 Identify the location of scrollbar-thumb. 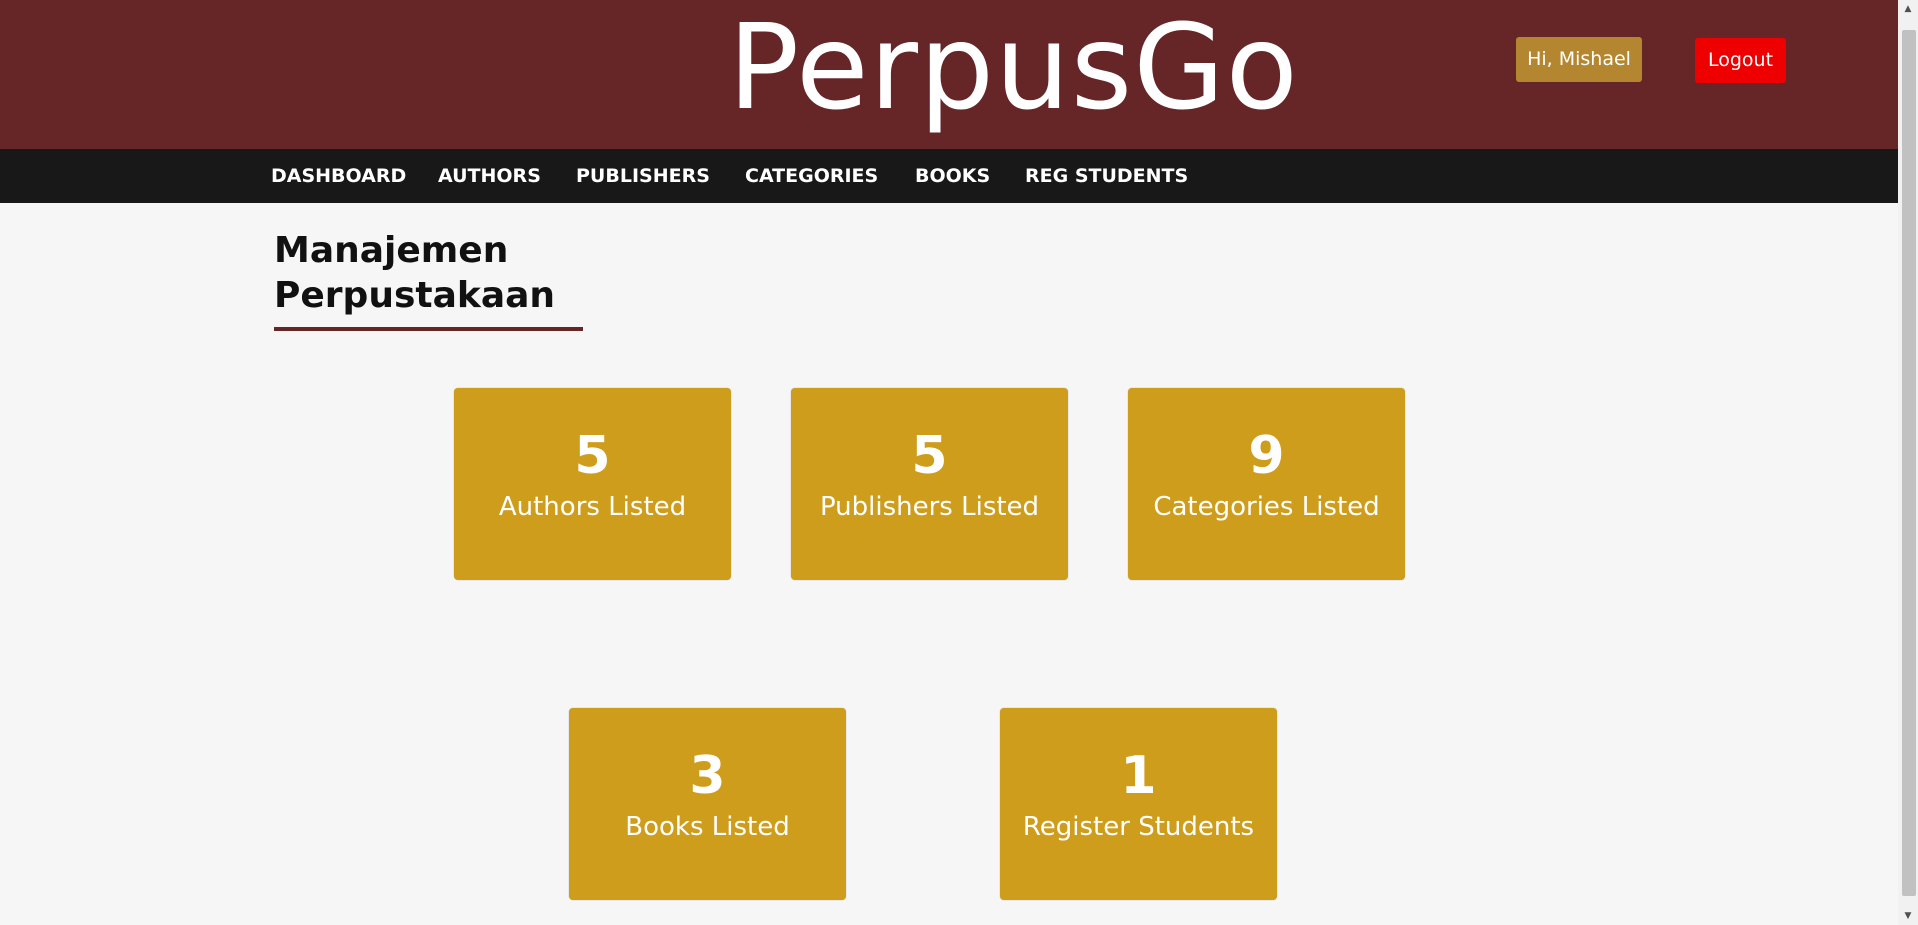
(1909, 463).